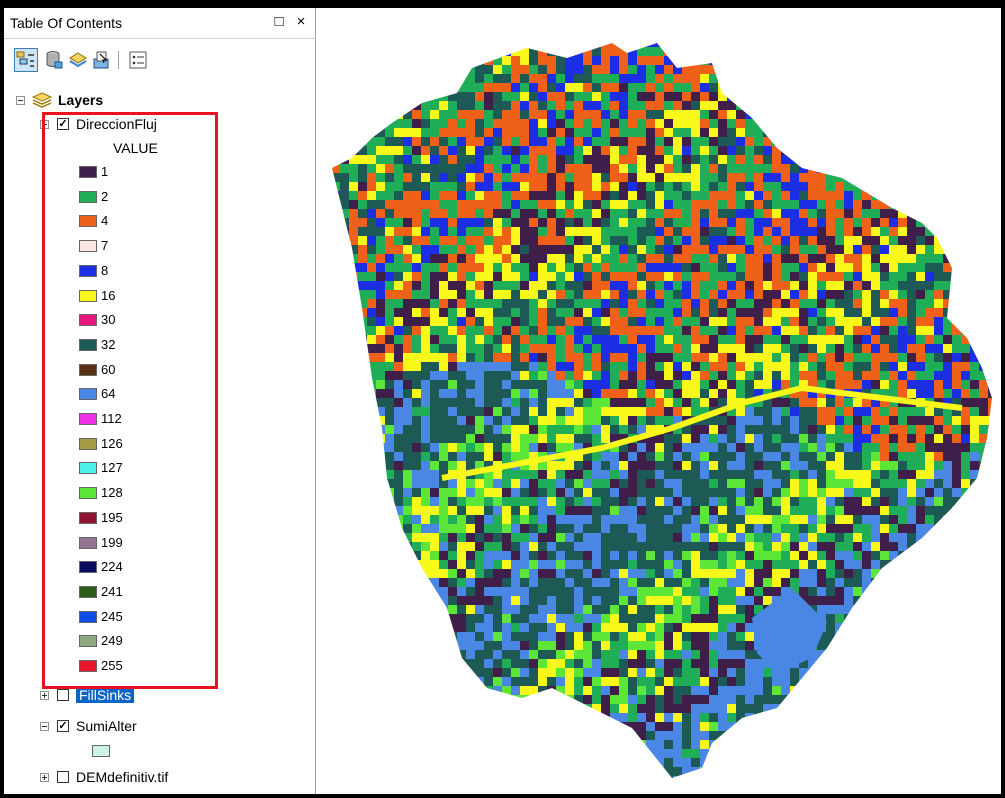  I want to click on layers-root-row: Layers, so click(59, 100).